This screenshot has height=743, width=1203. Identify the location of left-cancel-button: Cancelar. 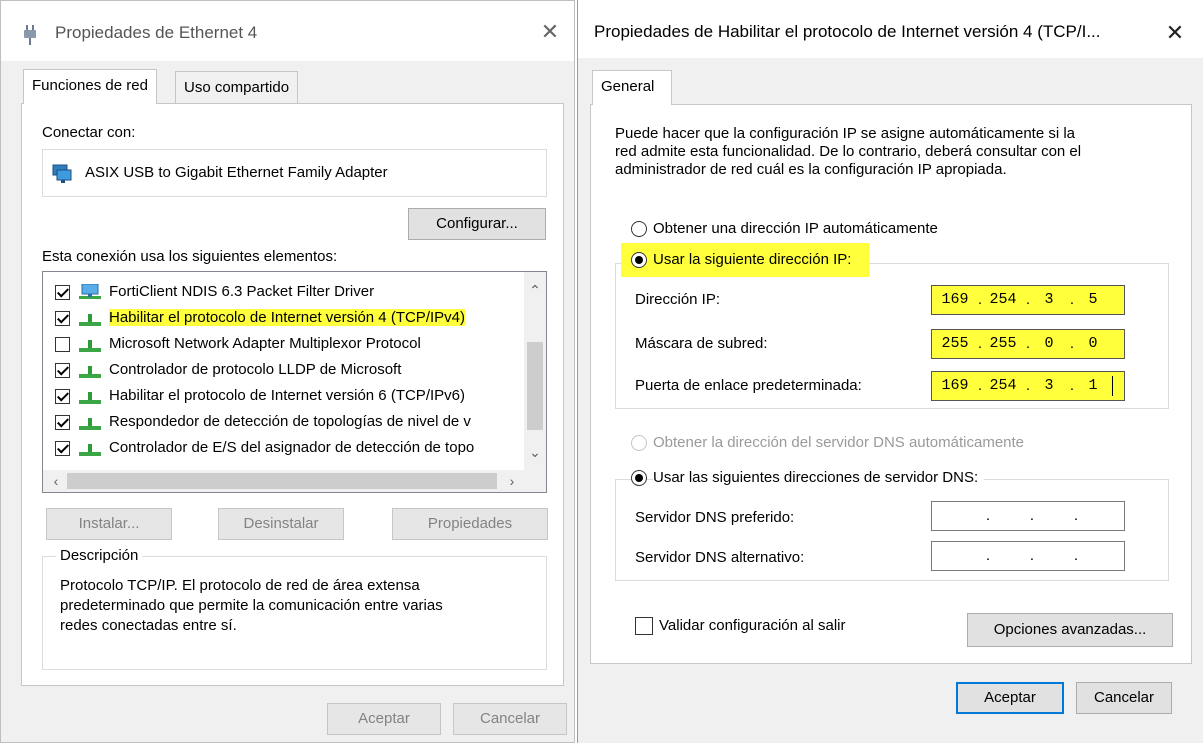
(510, 719).